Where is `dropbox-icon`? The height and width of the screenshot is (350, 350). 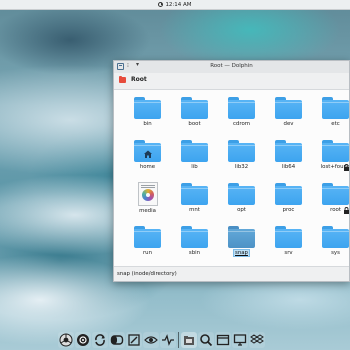
dropbox-icon is located at coordinates (257, 339).